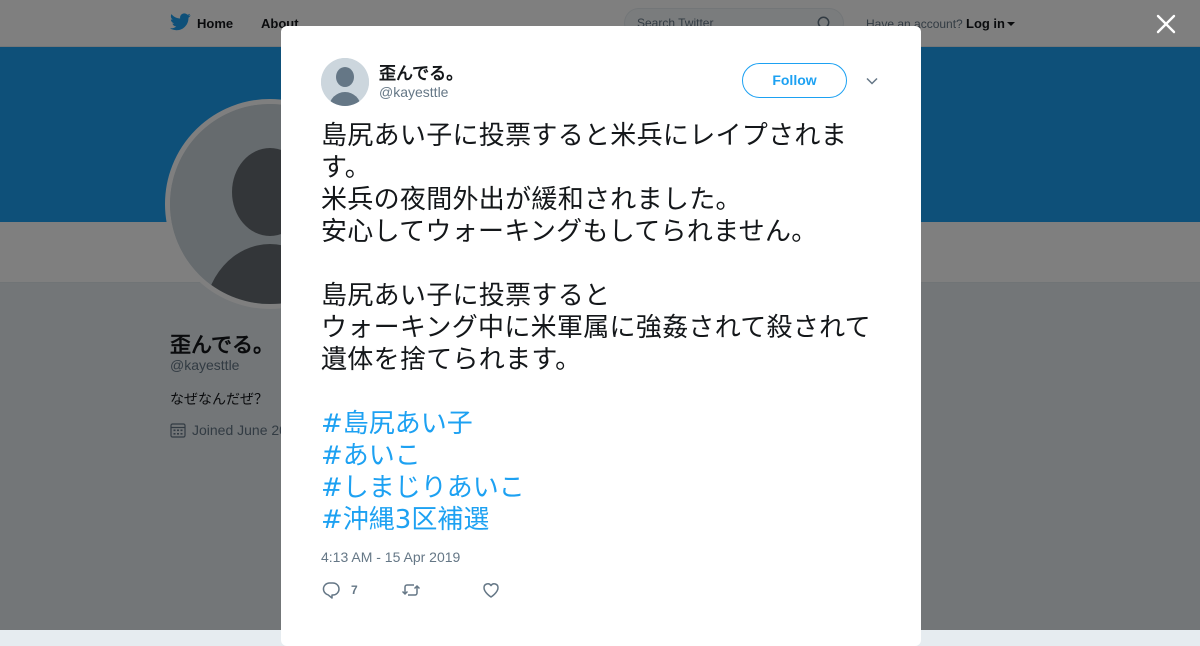  Describe the element at coordinates (413, 92) in the screenshot. I see `tweet-author-handle: @kayesttle` at that location.